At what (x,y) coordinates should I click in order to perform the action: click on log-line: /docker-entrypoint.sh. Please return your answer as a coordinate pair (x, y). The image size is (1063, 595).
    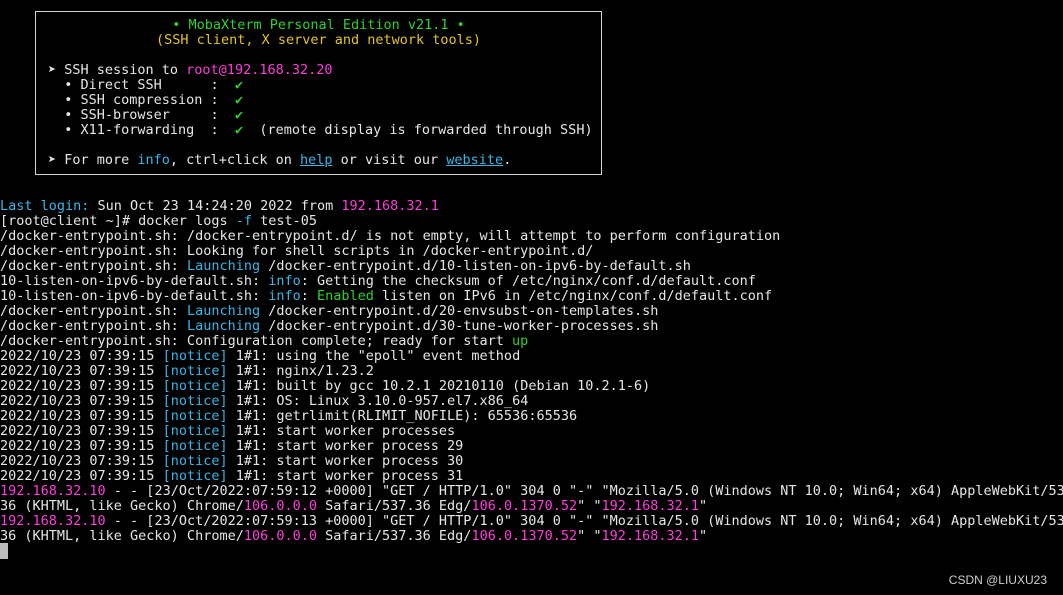
    Looking at the image, I should click on (390, 236).